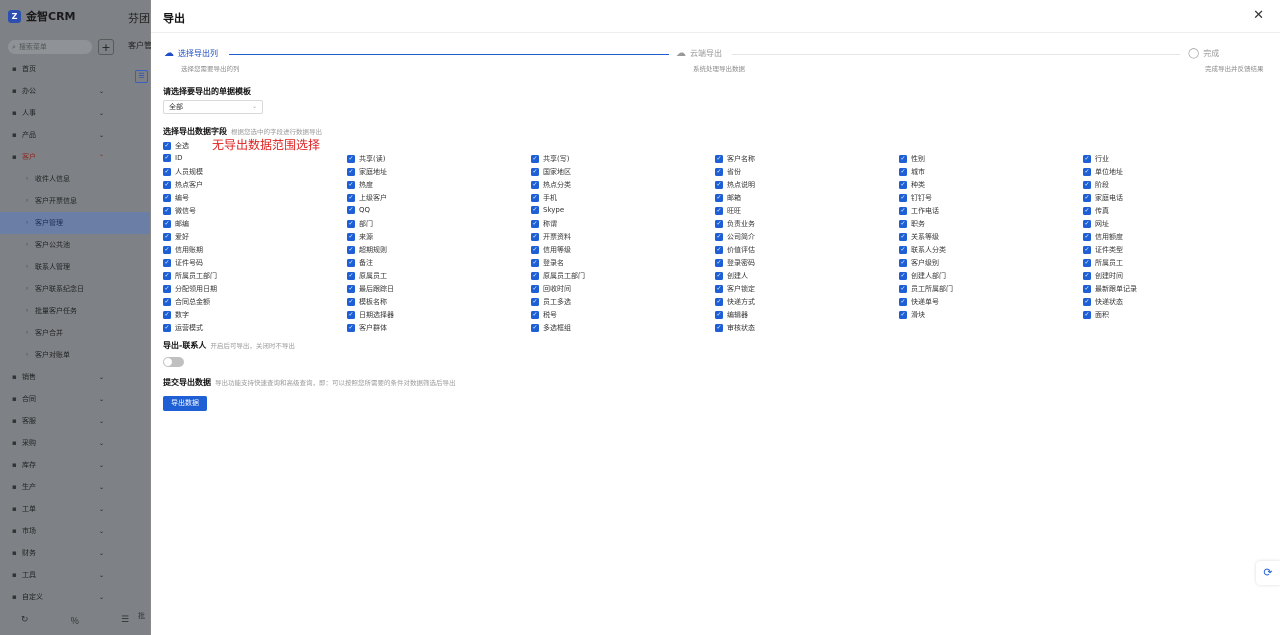  Describe the element at coordinates (551, 185) in the screenshot. I see `field-checkbox: ✓ 热点分类` at that location.